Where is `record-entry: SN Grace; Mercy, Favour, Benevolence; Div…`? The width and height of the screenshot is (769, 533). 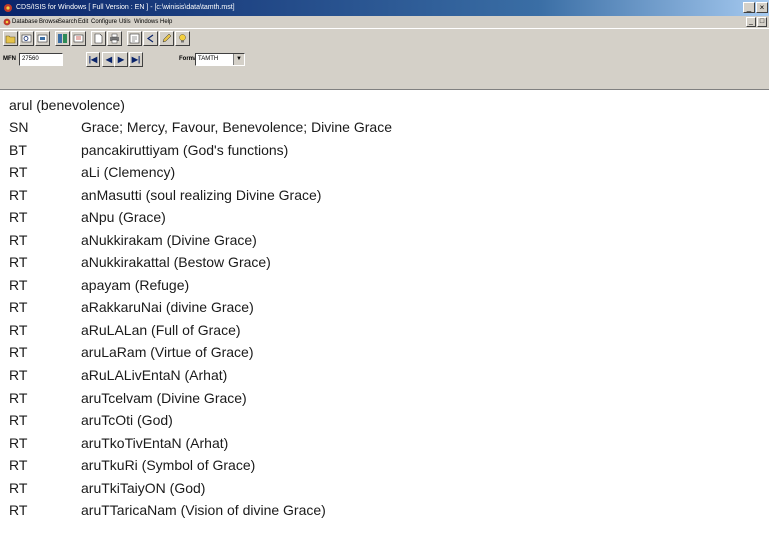 record-entry: SN Grace; Mercy, Favour, Benevolence; Div… is located at coordinates (379, 129).